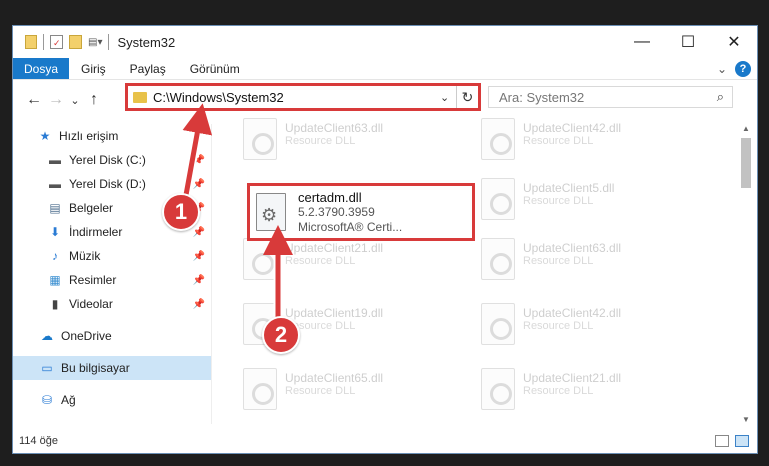  I want to click on sidebar-item-onedrive: ☁ OneDrive, so click(112, 336).